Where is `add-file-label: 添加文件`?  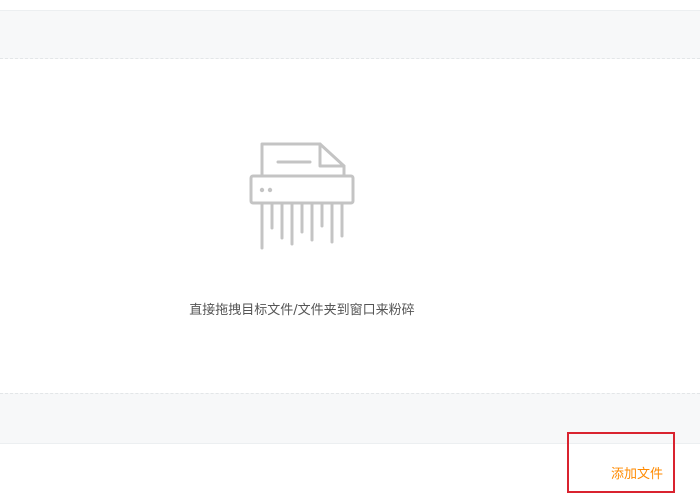
add-file-label: 添加文件 is located at coordinates (636, 474).